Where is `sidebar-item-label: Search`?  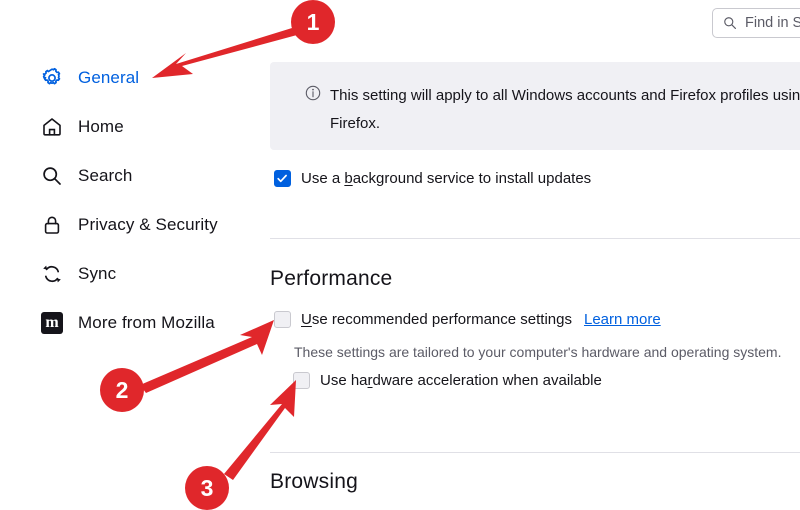
sidebar-item-label: Search is located at coordinates (105, 175).